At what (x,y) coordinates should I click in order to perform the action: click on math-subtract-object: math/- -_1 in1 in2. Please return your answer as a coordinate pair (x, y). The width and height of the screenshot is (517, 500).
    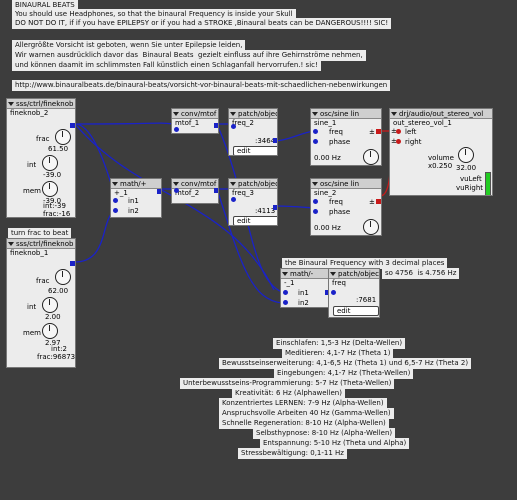
    Looking at the image, I should click on (305, 288).